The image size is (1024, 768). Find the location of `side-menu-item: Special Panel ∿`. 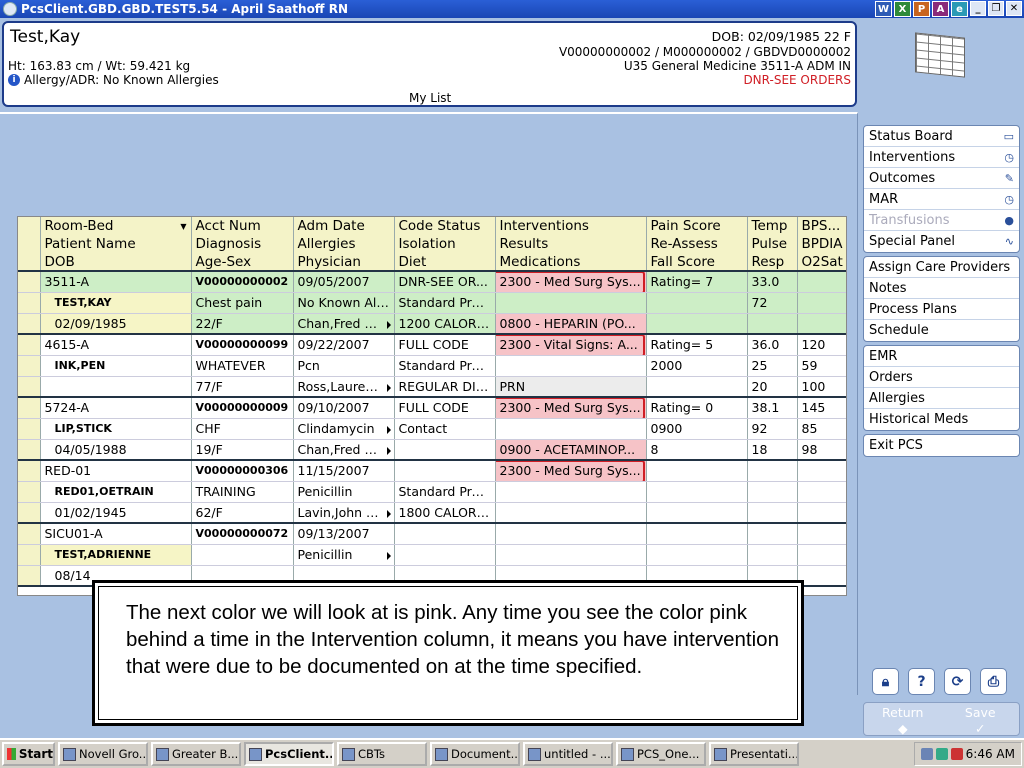

side-menu-item: Special Panel ∿ is located at coordinates (941, 241).